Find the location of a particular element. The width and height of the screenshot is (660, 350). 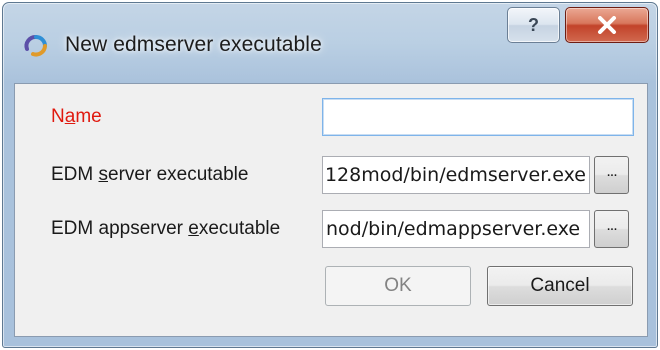

close-button is located at coordinates (607, 25).